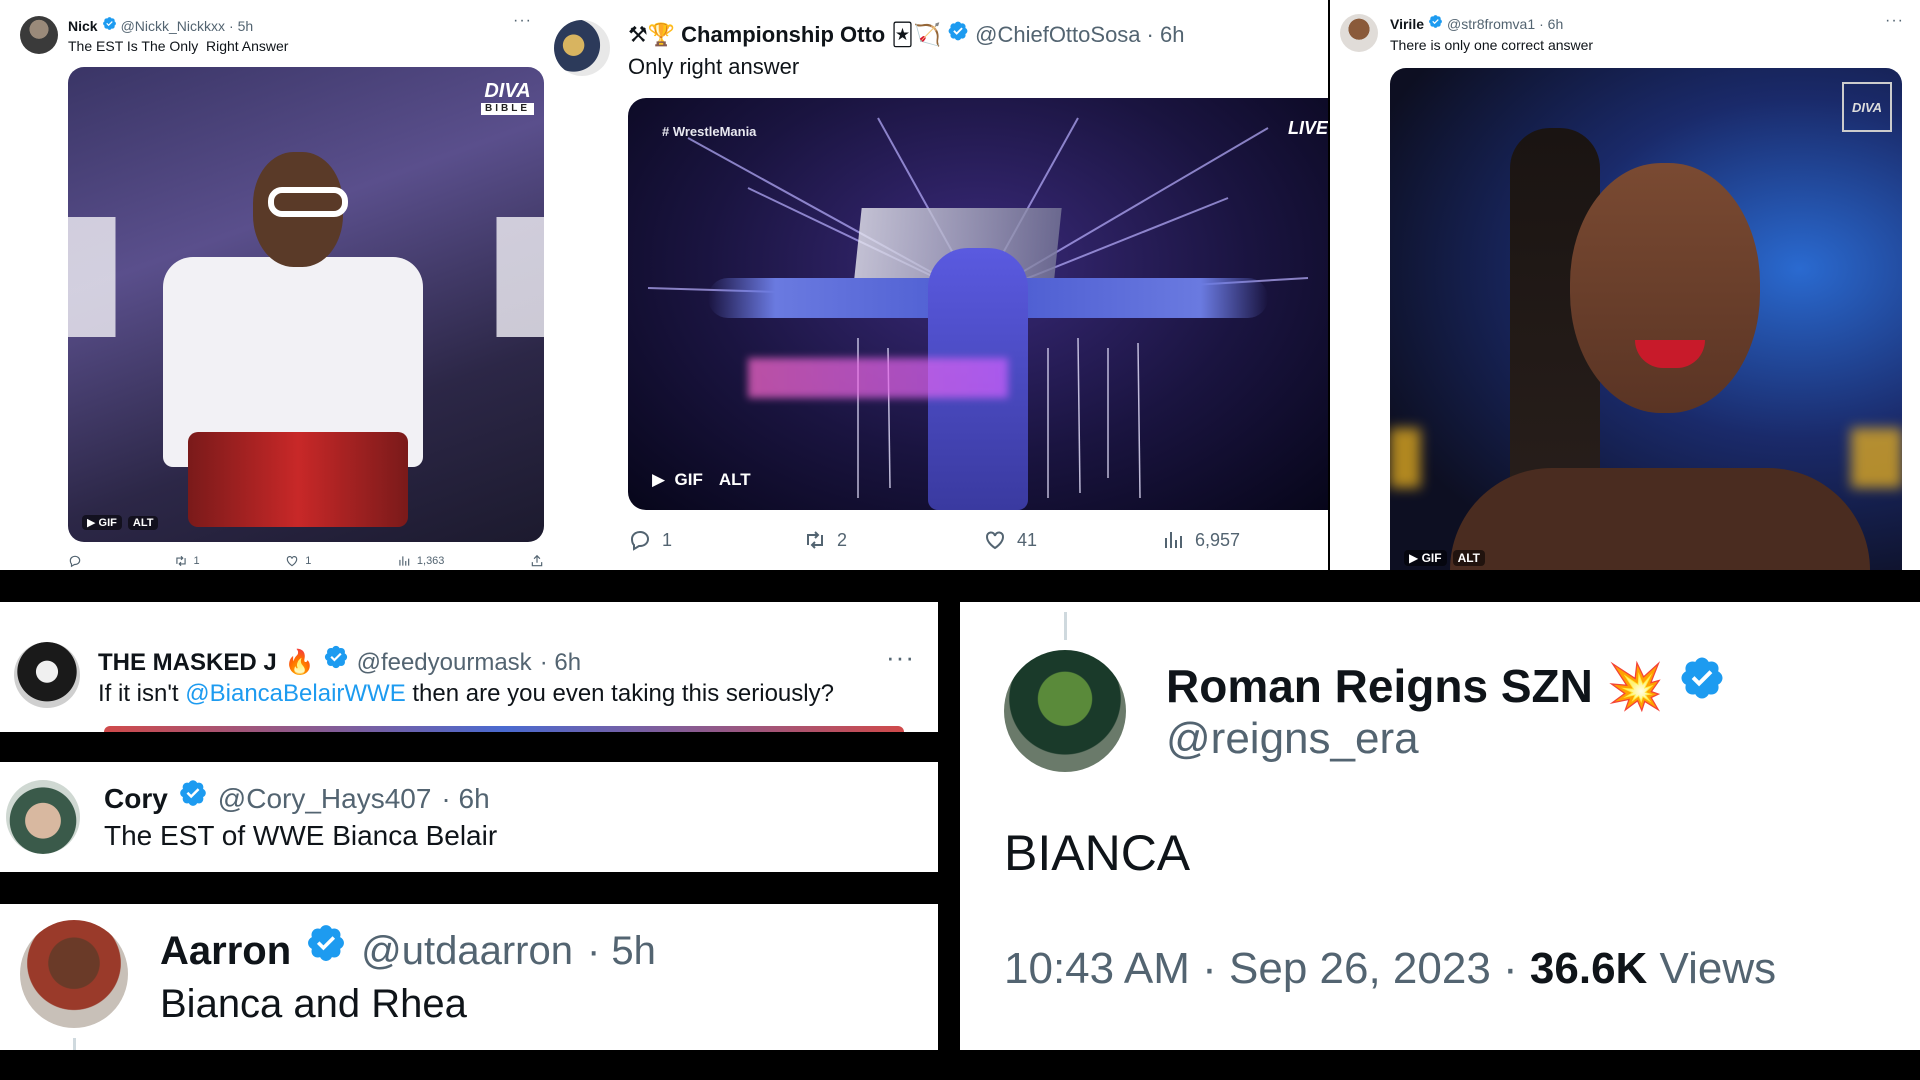 The height and width of the screenshot is (1080, 1920). What do you see at coordinates (1492, 45) in the screenshot?
I see `tweet-text: There is only one correct answer` at bounding box center [1492, 45].